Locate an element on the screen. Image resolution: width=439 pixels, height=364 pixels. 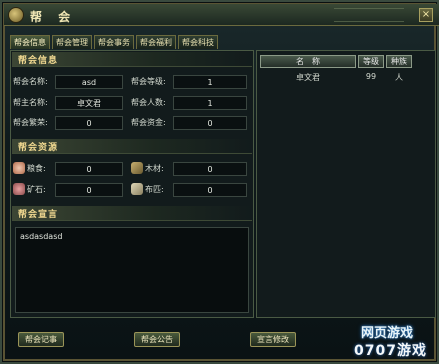
guild-name-label: 帮会名称: is located at coordinates (30, 81).